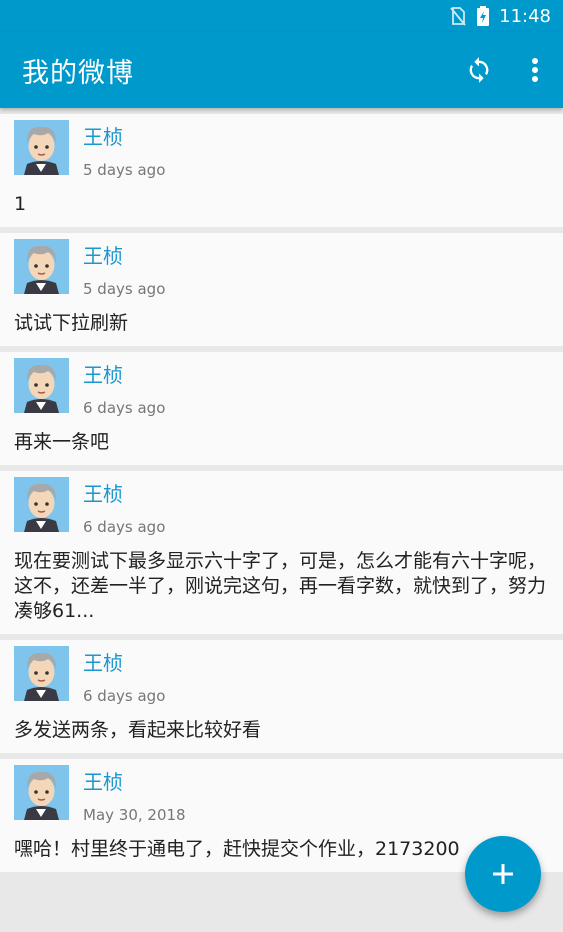  What do you see at coordinates (281, 70) in the screenshot?
I see `app-bar: 我的微博` at bounding box center [281, 70].